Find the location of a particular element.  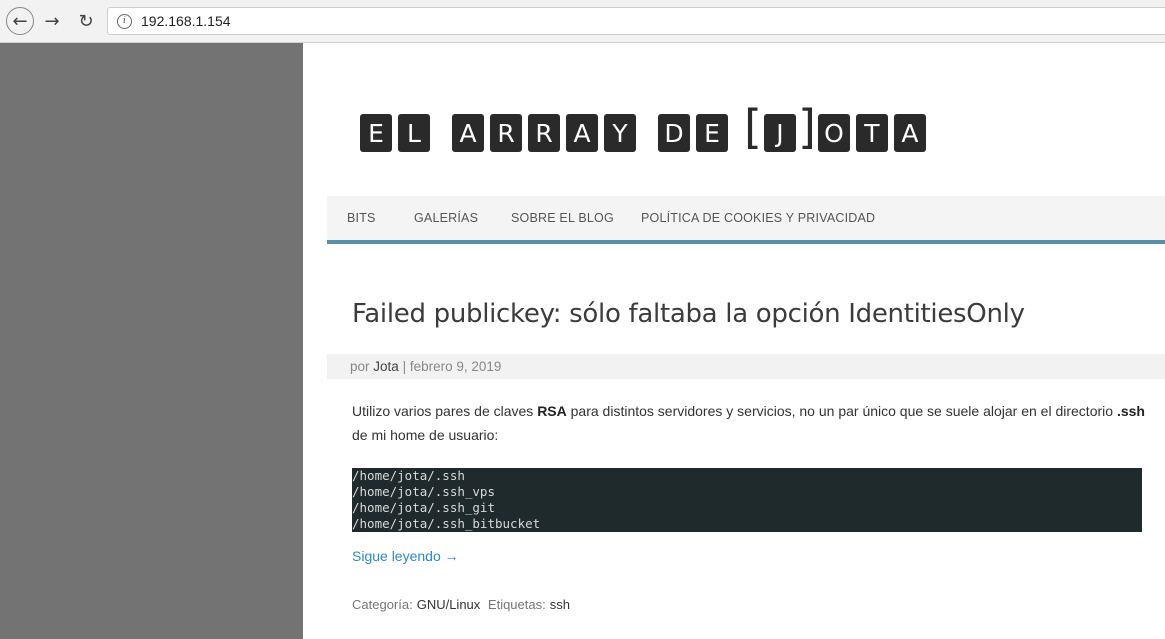

reload-button: ↻ is located at coordinates (86, 21).